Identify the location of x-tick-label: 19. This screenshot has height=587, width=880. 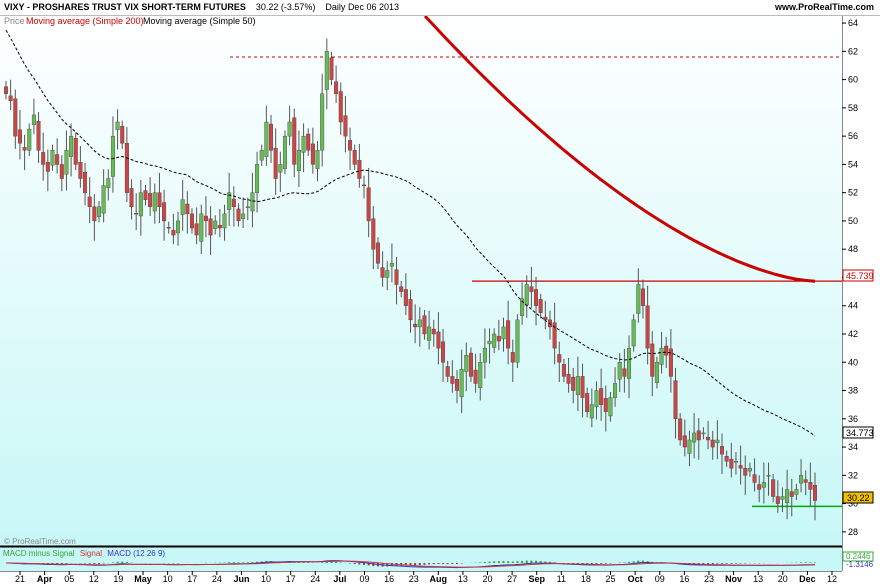
(118, 579).